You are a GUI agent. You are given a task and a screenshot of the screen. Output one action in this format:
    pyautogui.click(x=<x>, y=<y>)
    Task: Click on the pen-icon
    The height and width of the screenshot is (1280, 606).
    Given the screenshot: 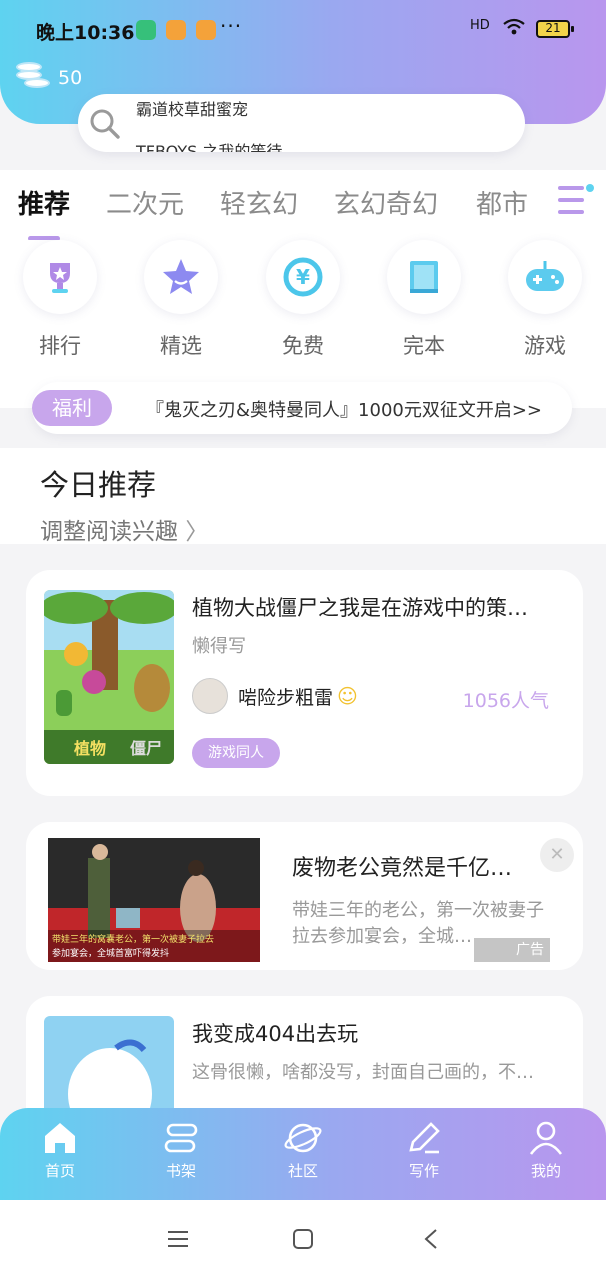 What is the action you would take?
    pyautogui.click(x=424, y=1138)
    